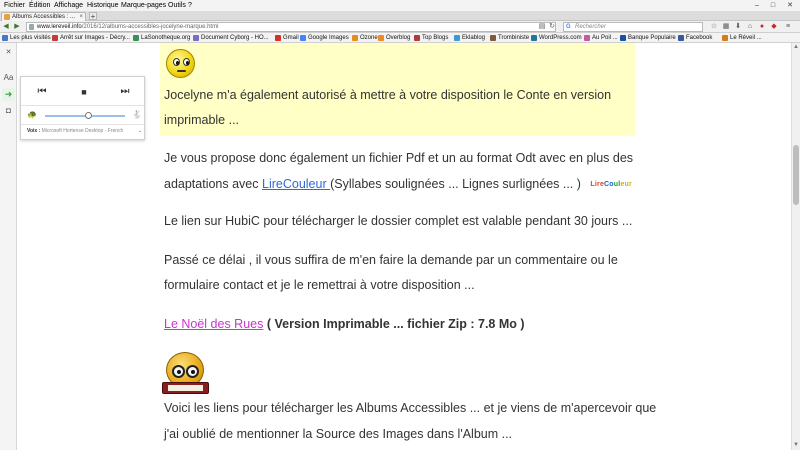 This screenshot has height=450, width=800. What do you see at coordinates (796, 445) in the screenshot?
I see `scroll-down-icon: ▼` at bounding box center [796, 445].